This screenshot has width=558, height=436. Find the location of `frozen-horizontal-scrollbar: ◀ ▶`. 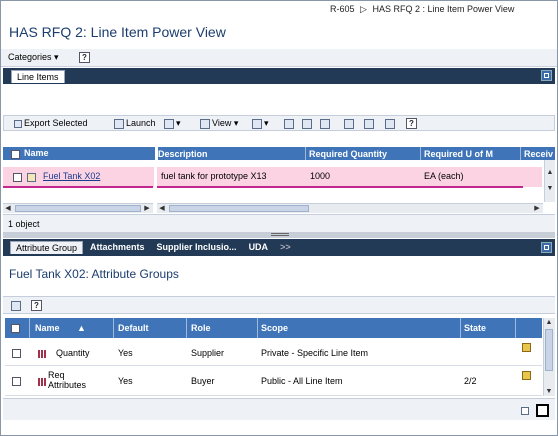

frozen-horizontal-scrollbar: ◀ ▶ is located at coordinates (78, 208).